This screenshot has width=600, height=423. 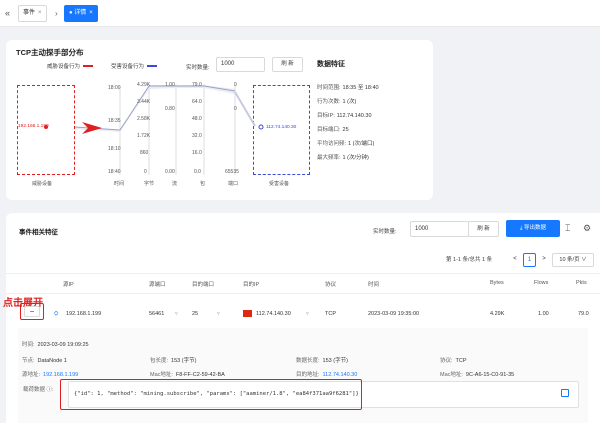 I want to click on page-size-select: 10 条/页 ∨, so click(x=573, y=260).